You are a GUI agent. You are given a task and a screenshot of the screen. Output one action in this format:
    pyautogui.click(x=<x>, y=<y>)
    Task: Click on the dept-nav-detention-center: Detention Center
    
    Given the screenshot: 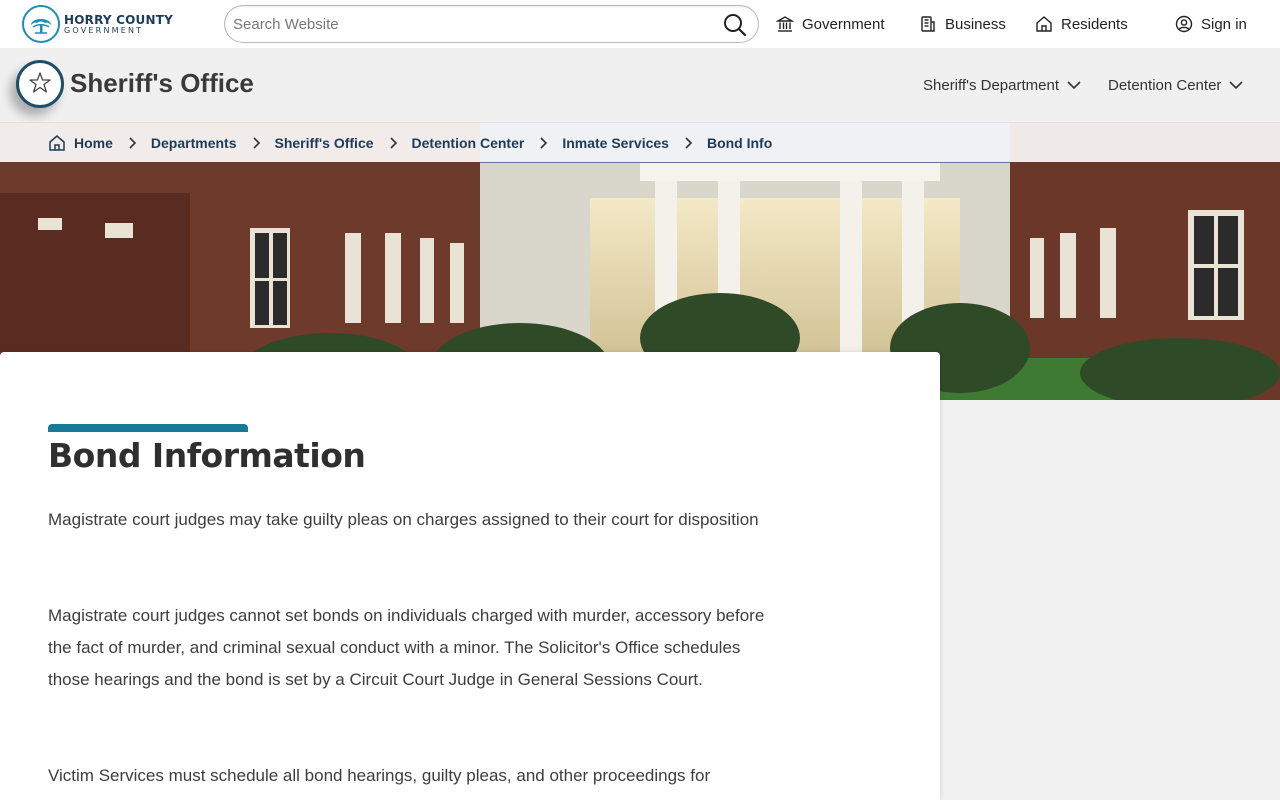 What is the action you would take?
    pyautogui.click(x=1175, y=85)
    